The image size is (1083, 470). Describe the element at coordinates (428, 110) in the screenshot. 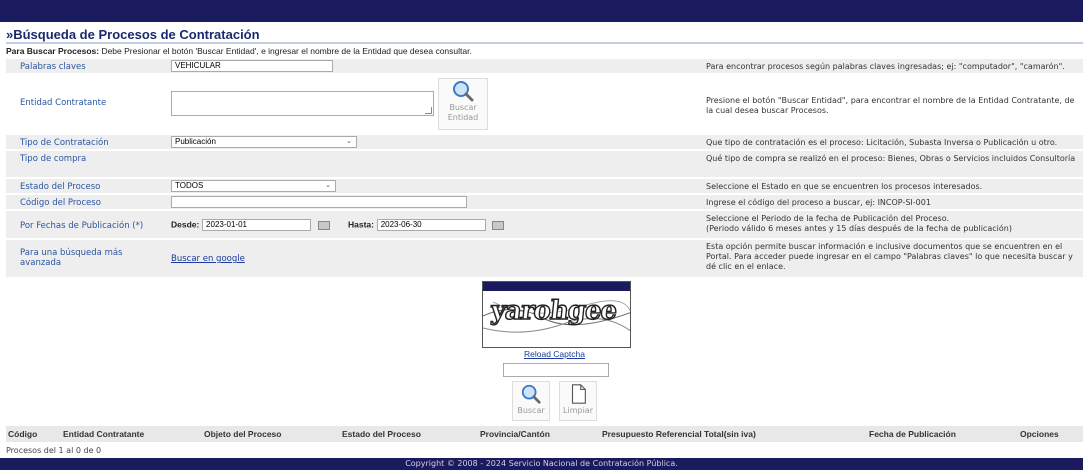

I see `resize-grip-icon` at that location.